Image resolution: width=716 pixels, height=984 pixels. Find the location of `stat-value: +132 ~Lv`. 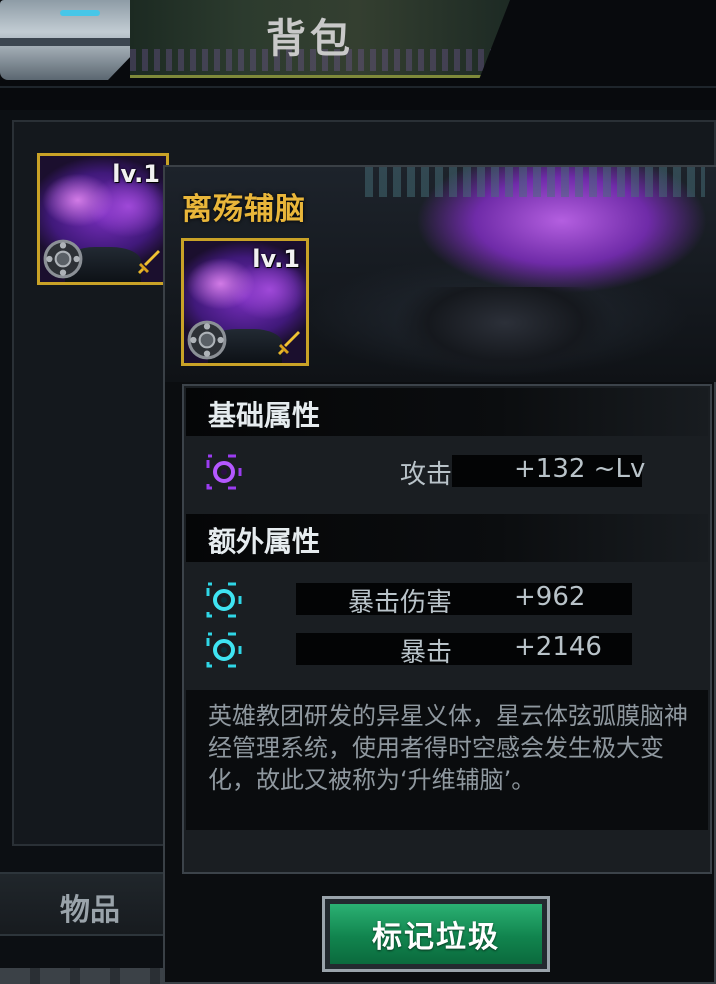

stat-value: +132 ~Lv is located at coordinates (580, 469).